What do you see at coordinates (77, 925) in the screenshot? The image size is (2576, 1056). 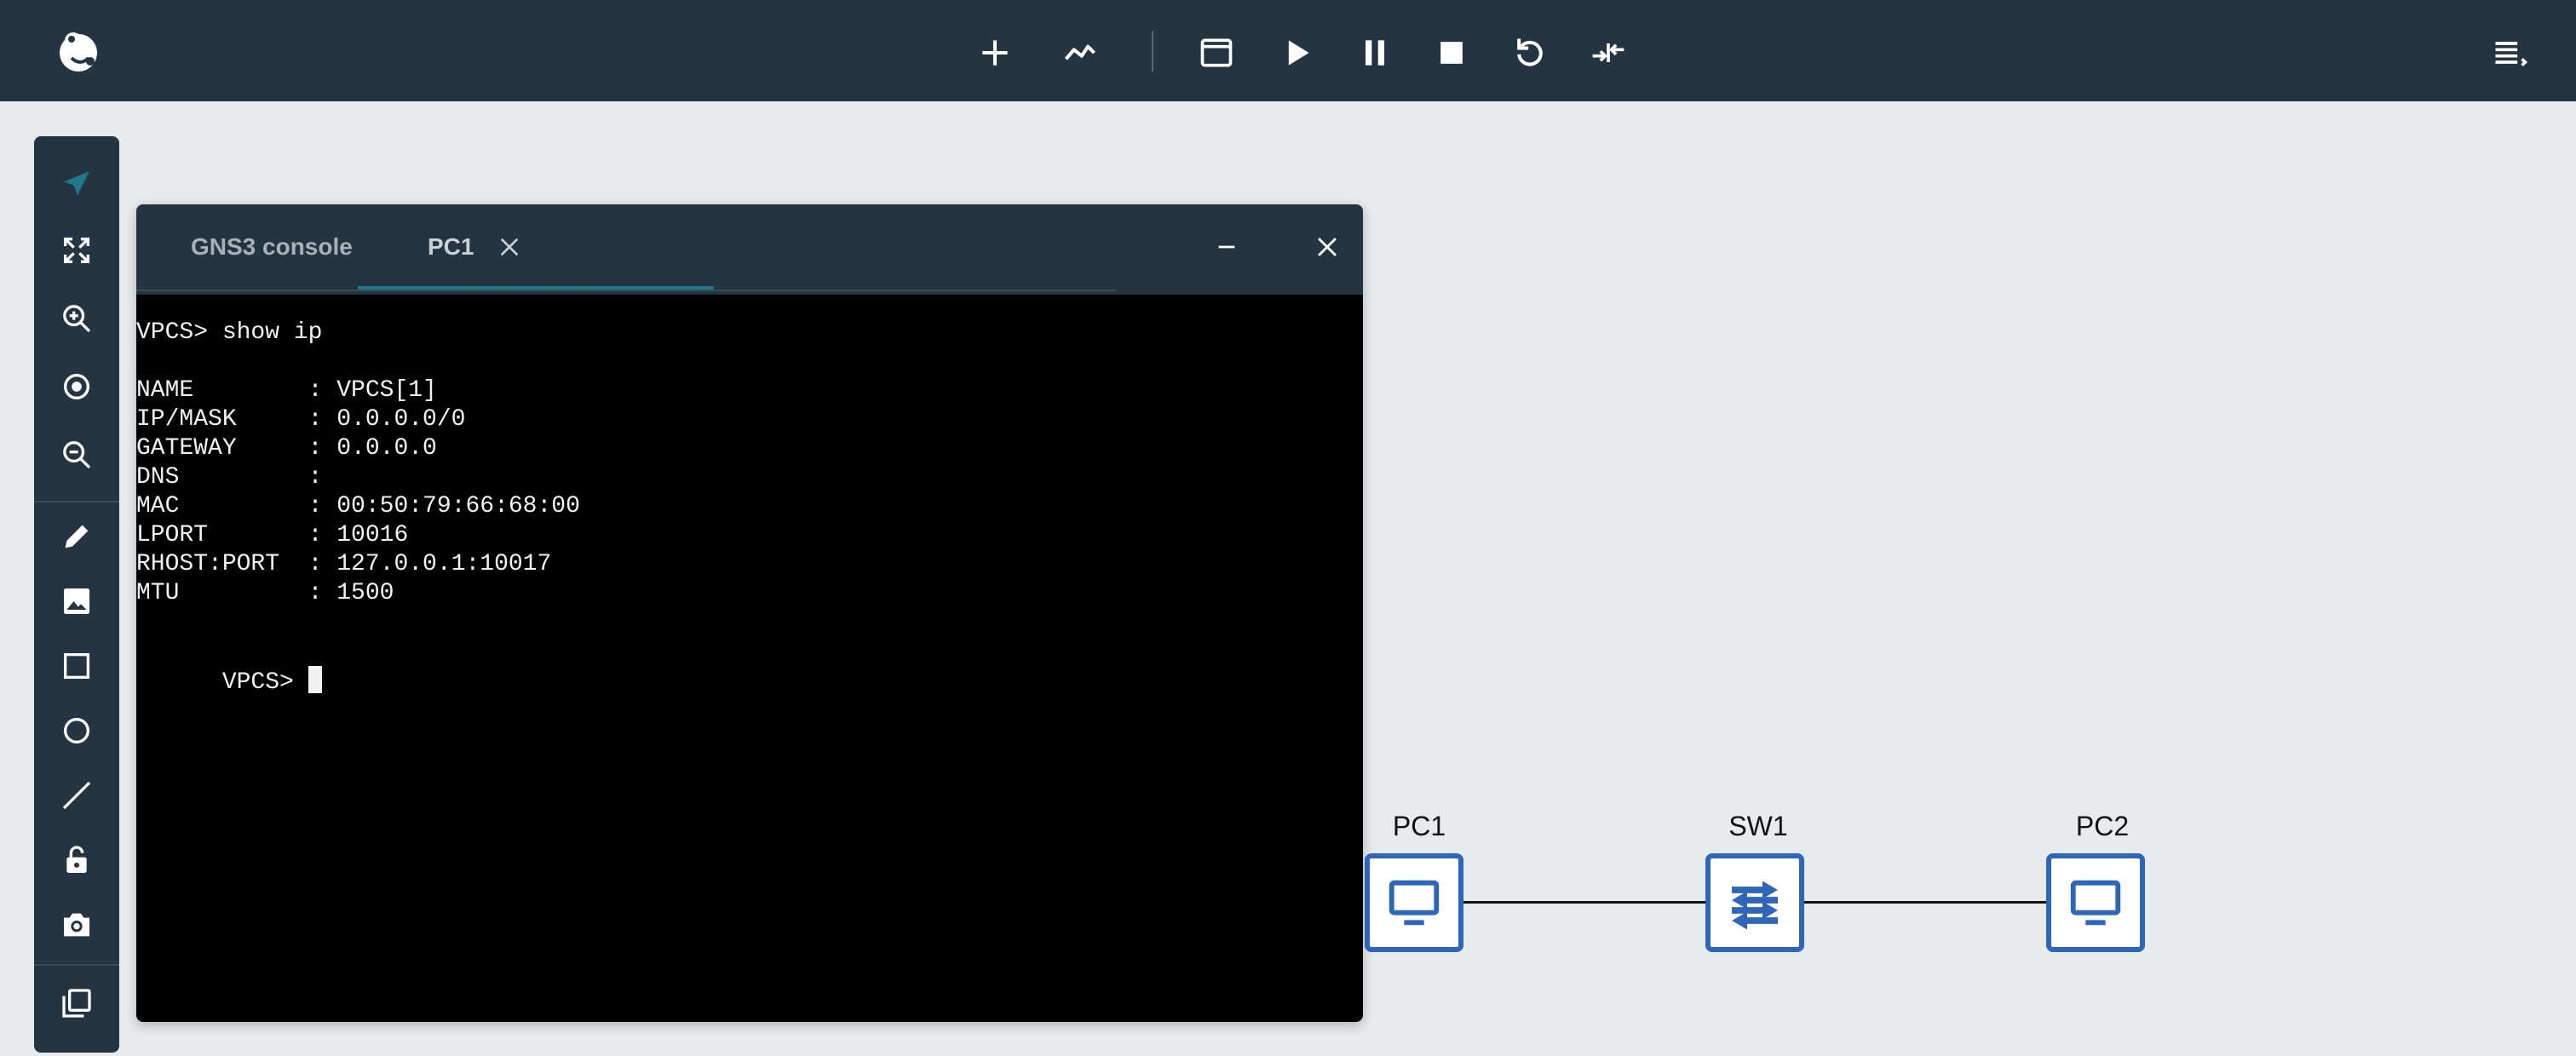 I see `screenshot-camera-icon` at bounding box center [77, 925].